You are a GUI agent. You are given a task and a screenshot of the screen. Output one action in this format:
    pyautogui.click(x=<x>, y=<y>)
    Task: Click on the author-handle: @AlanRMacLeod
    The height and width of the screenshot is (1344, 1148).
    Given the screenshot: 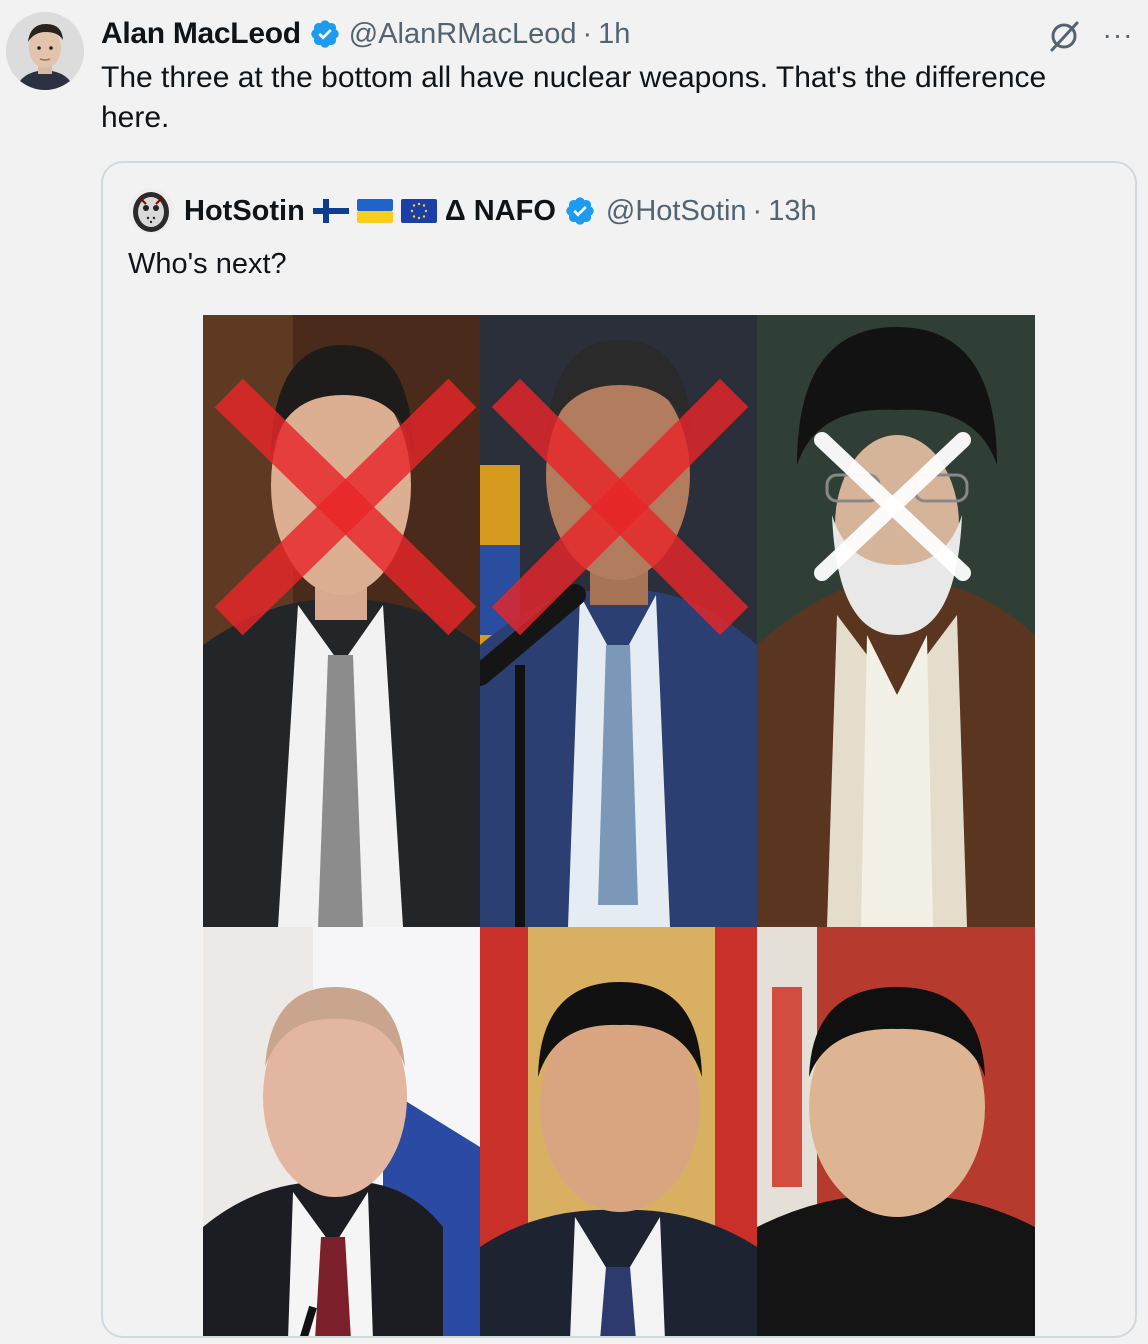 What is the action you would take?
    pyautogui.click(x=463, y=34)
    